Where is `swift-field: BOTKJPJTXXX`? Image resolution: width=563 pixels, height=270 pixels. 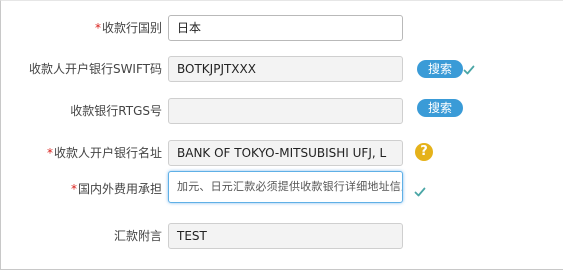
swift-field: BOTKJPJTXXX is located at coordinates (285, 69).